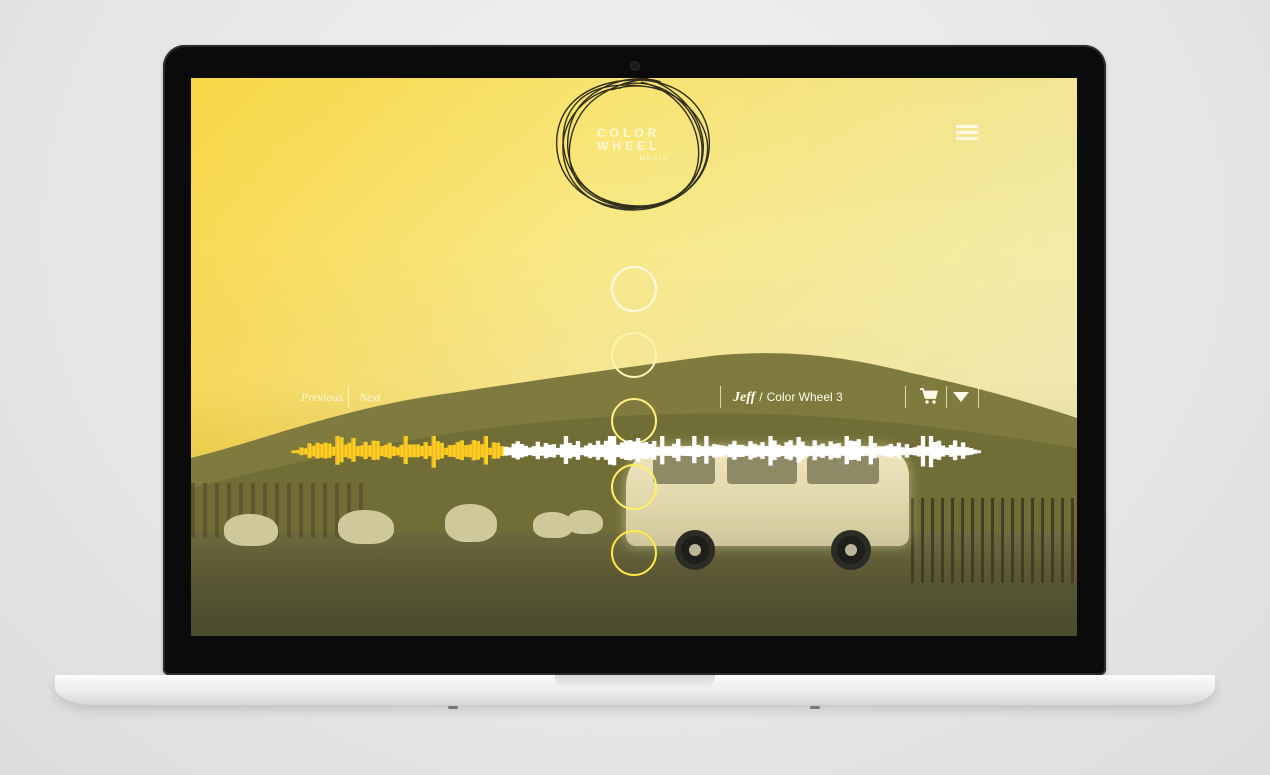 The image size is (1270, 775). I want to click on shopping-cart-icon, so click(929, 396).